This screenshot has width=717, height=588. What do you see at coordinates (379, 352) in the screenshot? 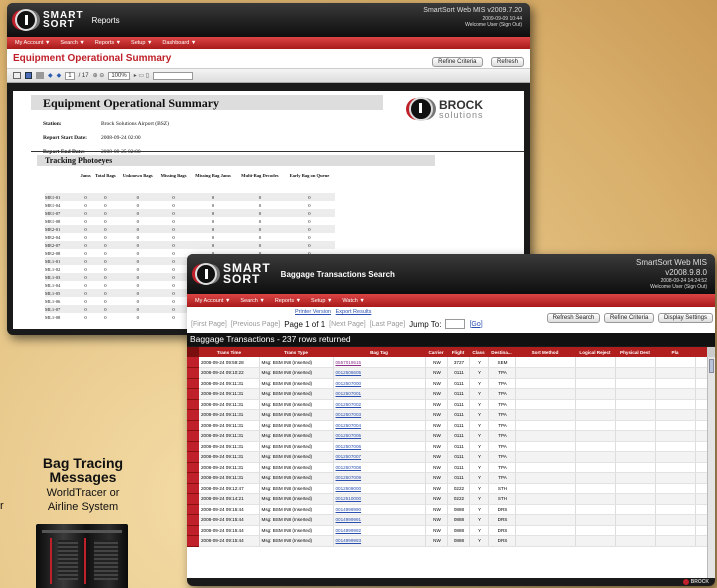
I see `col-bag-tag: Bag Tag` at bounding box center [379, 352].